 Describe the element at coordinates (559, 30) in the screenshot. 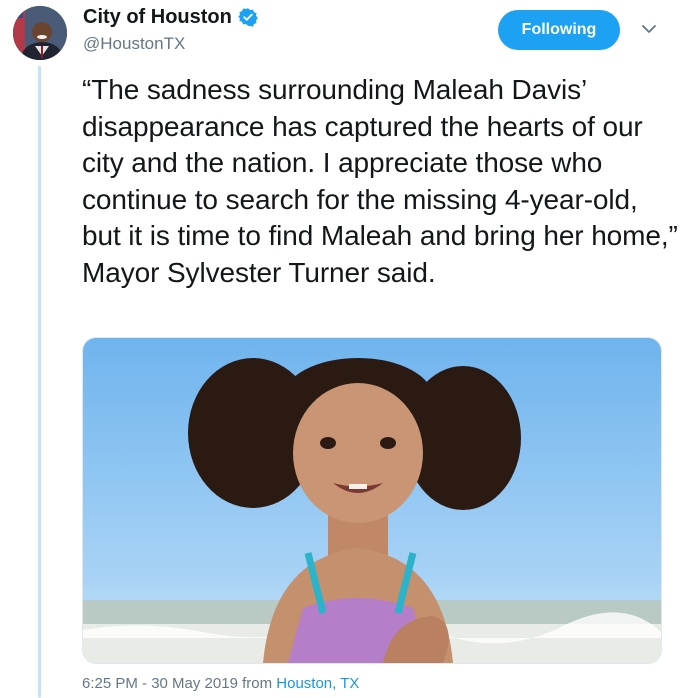

I see `following-button: Following` at that location.